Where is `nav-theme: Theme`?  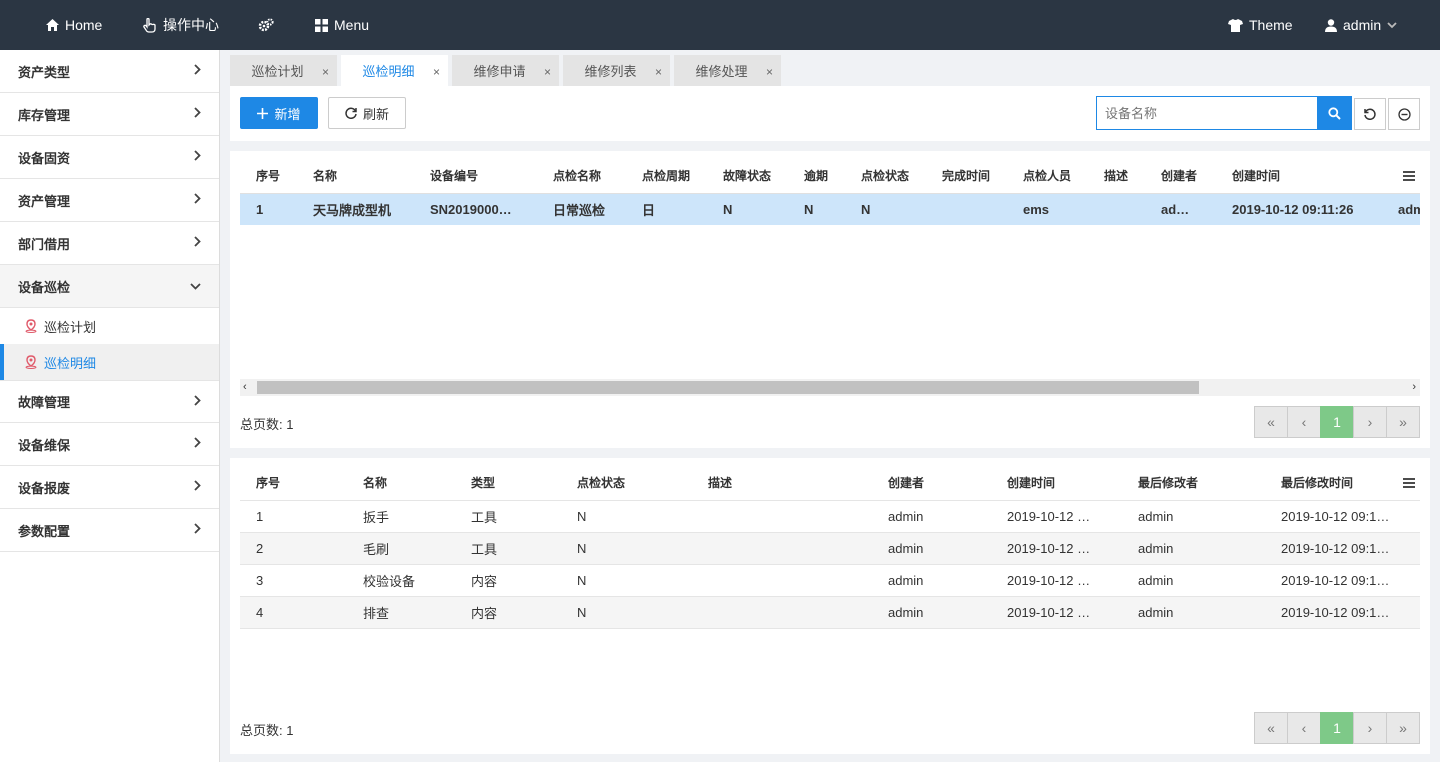
nav-theme: Theme is located at coordinates (1260, 25).